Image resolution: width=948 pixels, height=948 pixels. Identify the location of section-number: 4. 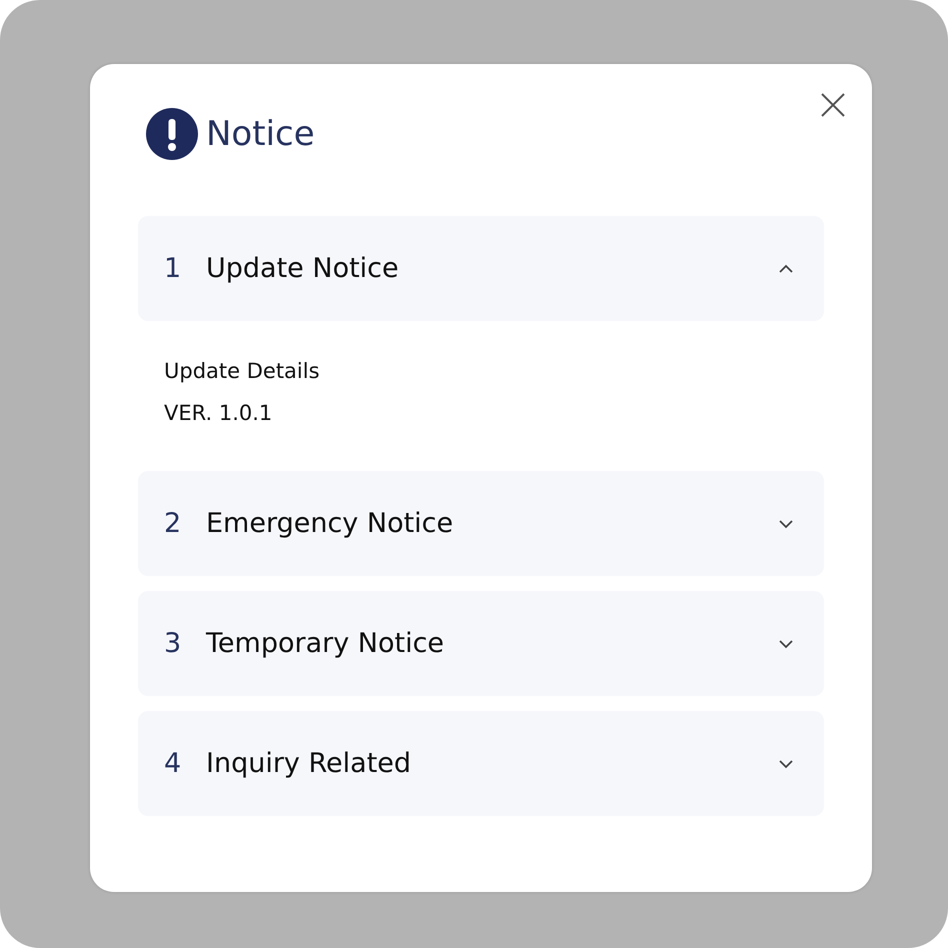
(173, 763).